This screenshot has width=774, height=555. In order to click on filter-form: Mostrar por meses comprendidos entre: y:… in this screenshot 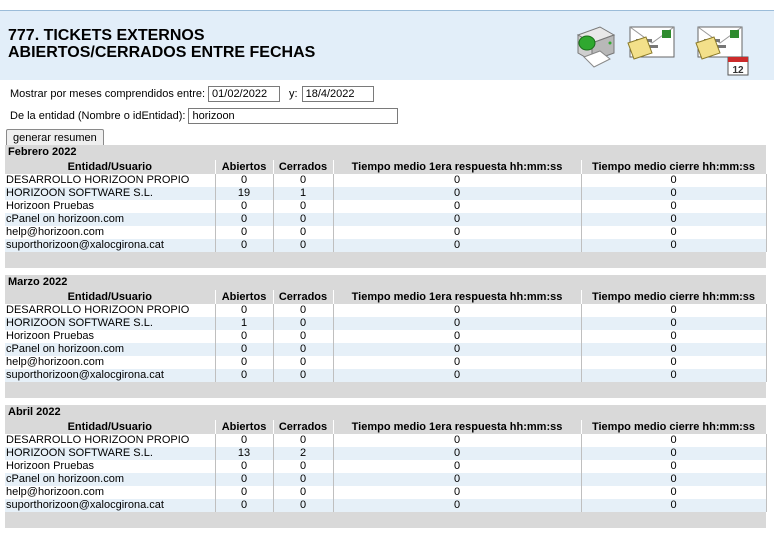, I will do `click(388, 117)`.